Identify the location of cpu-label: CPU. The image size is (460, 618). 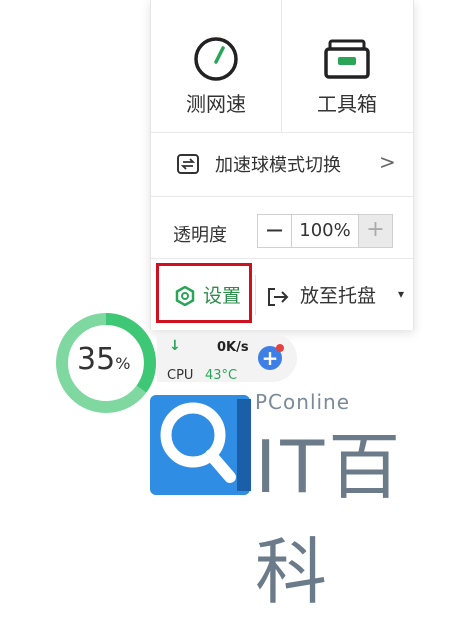
(180, 375).